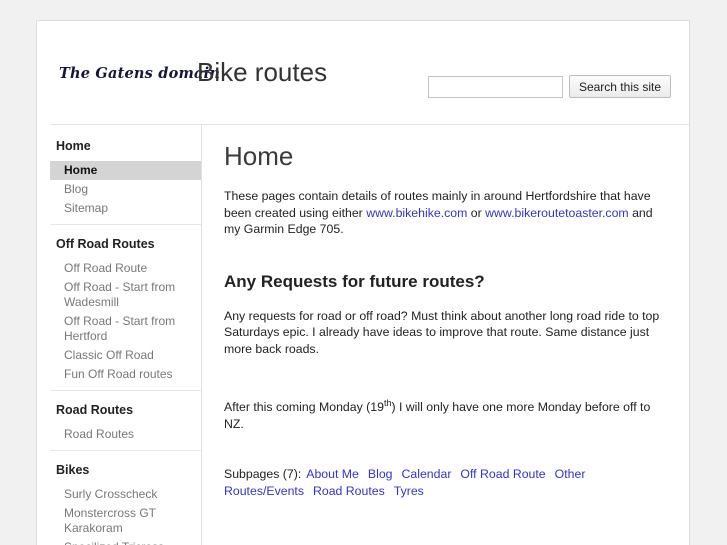  Describe the element at coordinates (262, 72) in the screenshot. I see `site-title: Bike routes` at that location.